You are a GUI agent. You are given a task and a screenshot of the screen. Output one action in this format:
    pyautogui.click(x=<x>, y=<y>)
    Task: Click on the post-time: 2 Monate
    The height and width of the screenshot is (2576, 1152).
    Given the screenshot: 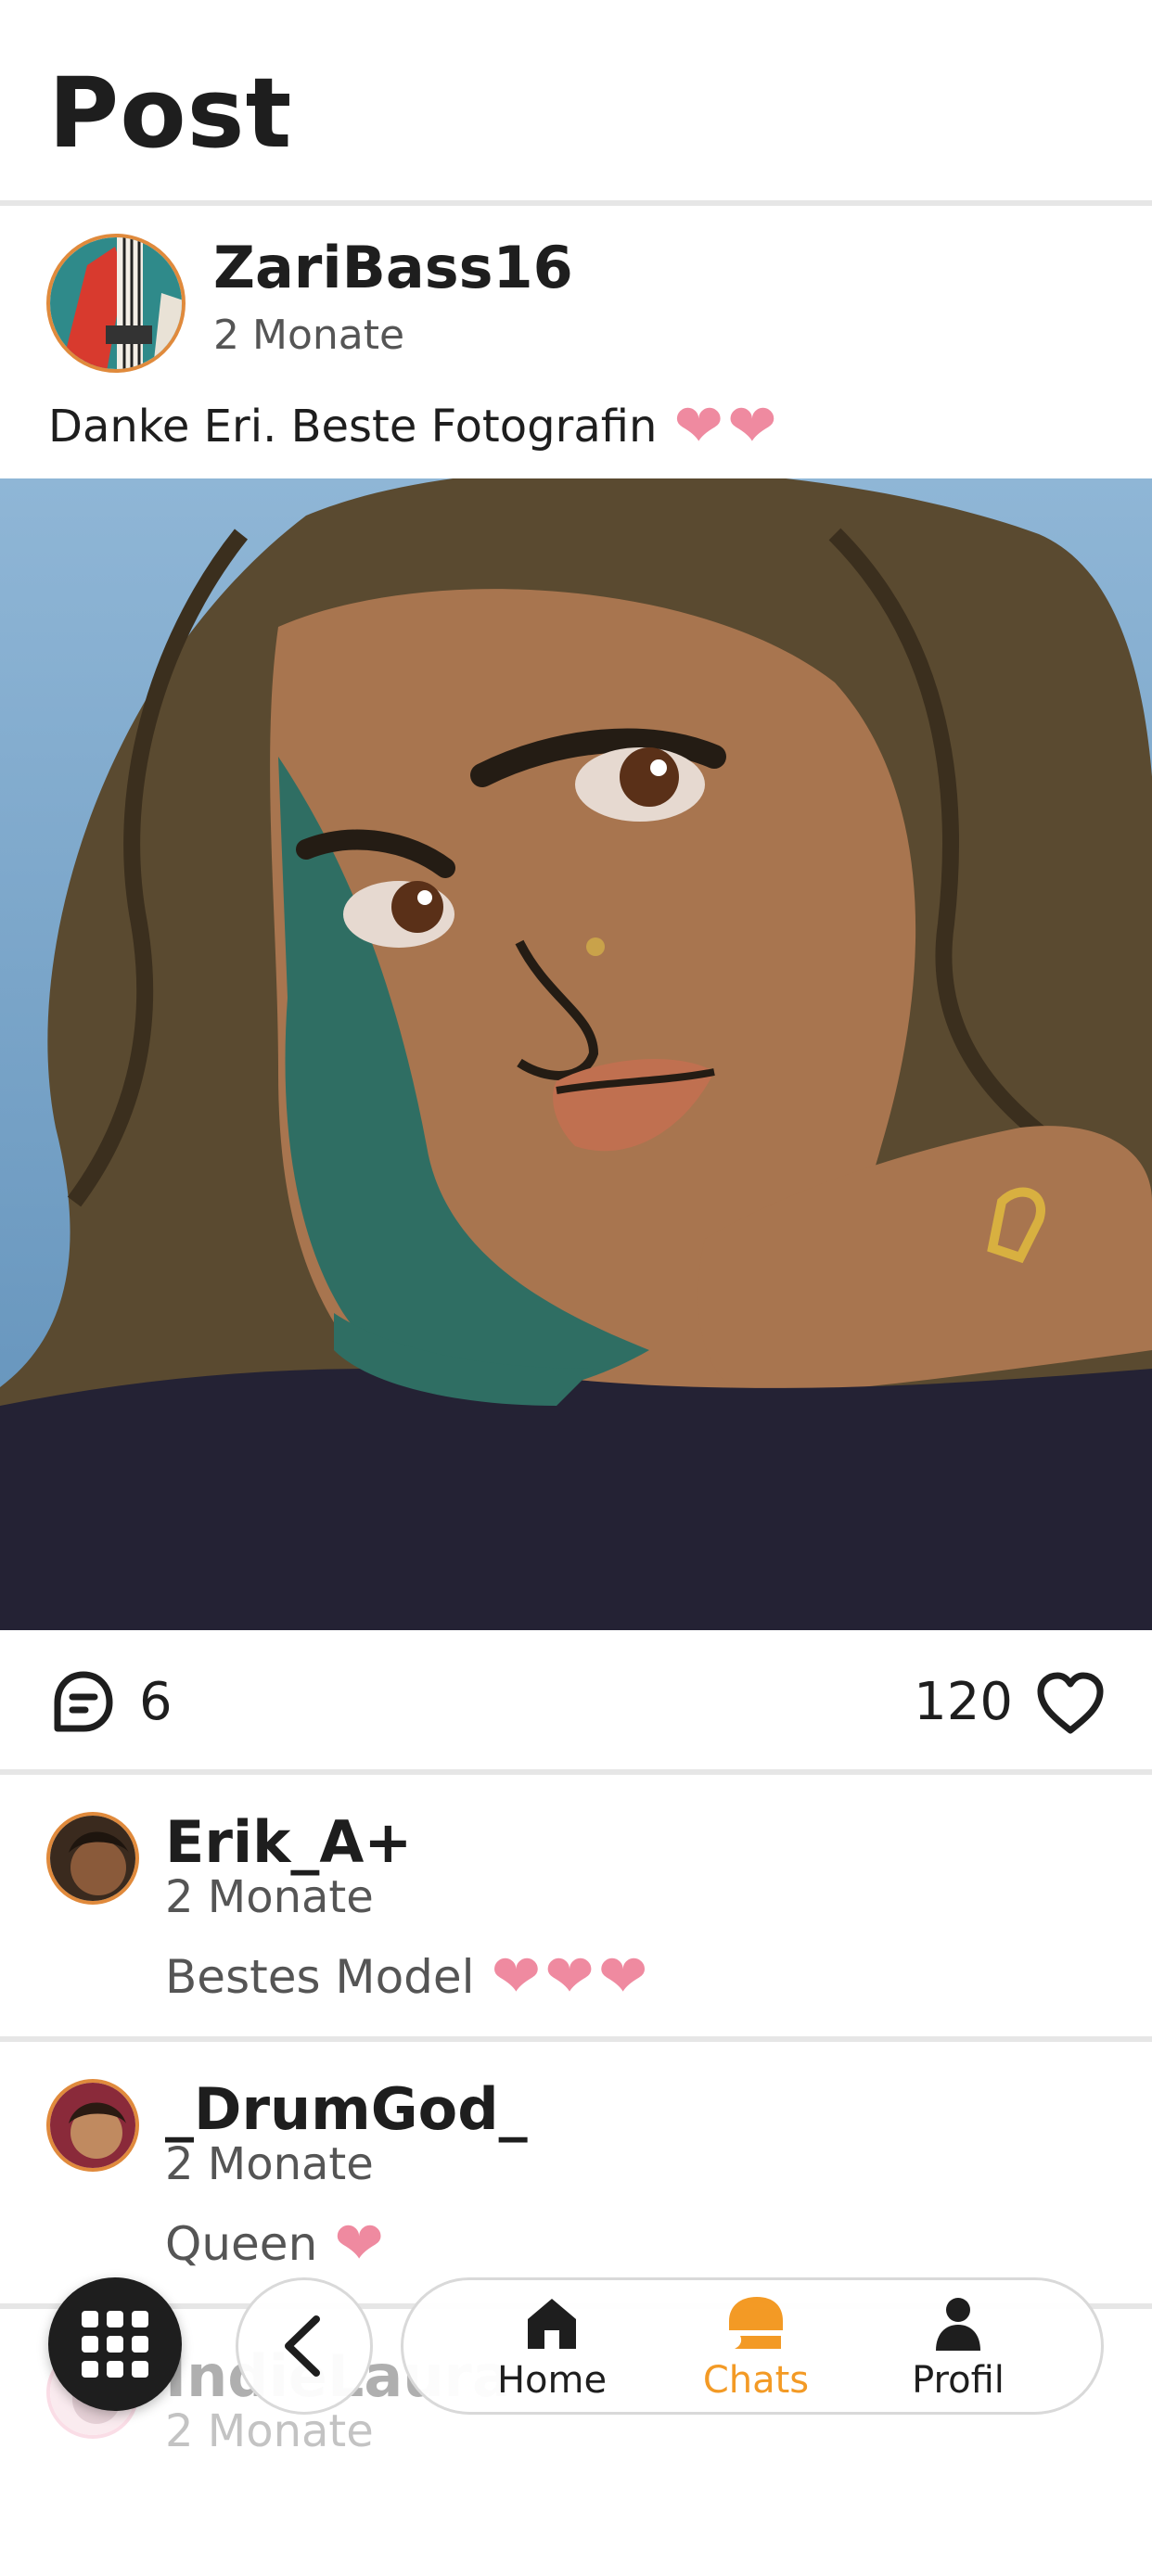 What is the action you would take?
    pyautogui.click(x=309, y=336)
    